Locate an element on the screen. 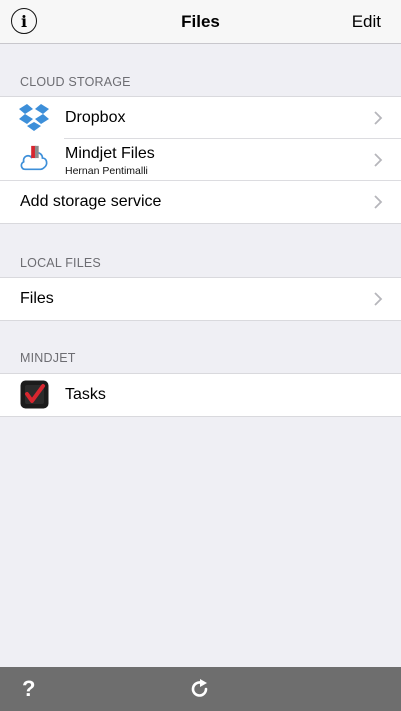 The height and width of the screenshot is (711, 401). section-header-mindjet: MINDJET is located at coordinates (48, 358).